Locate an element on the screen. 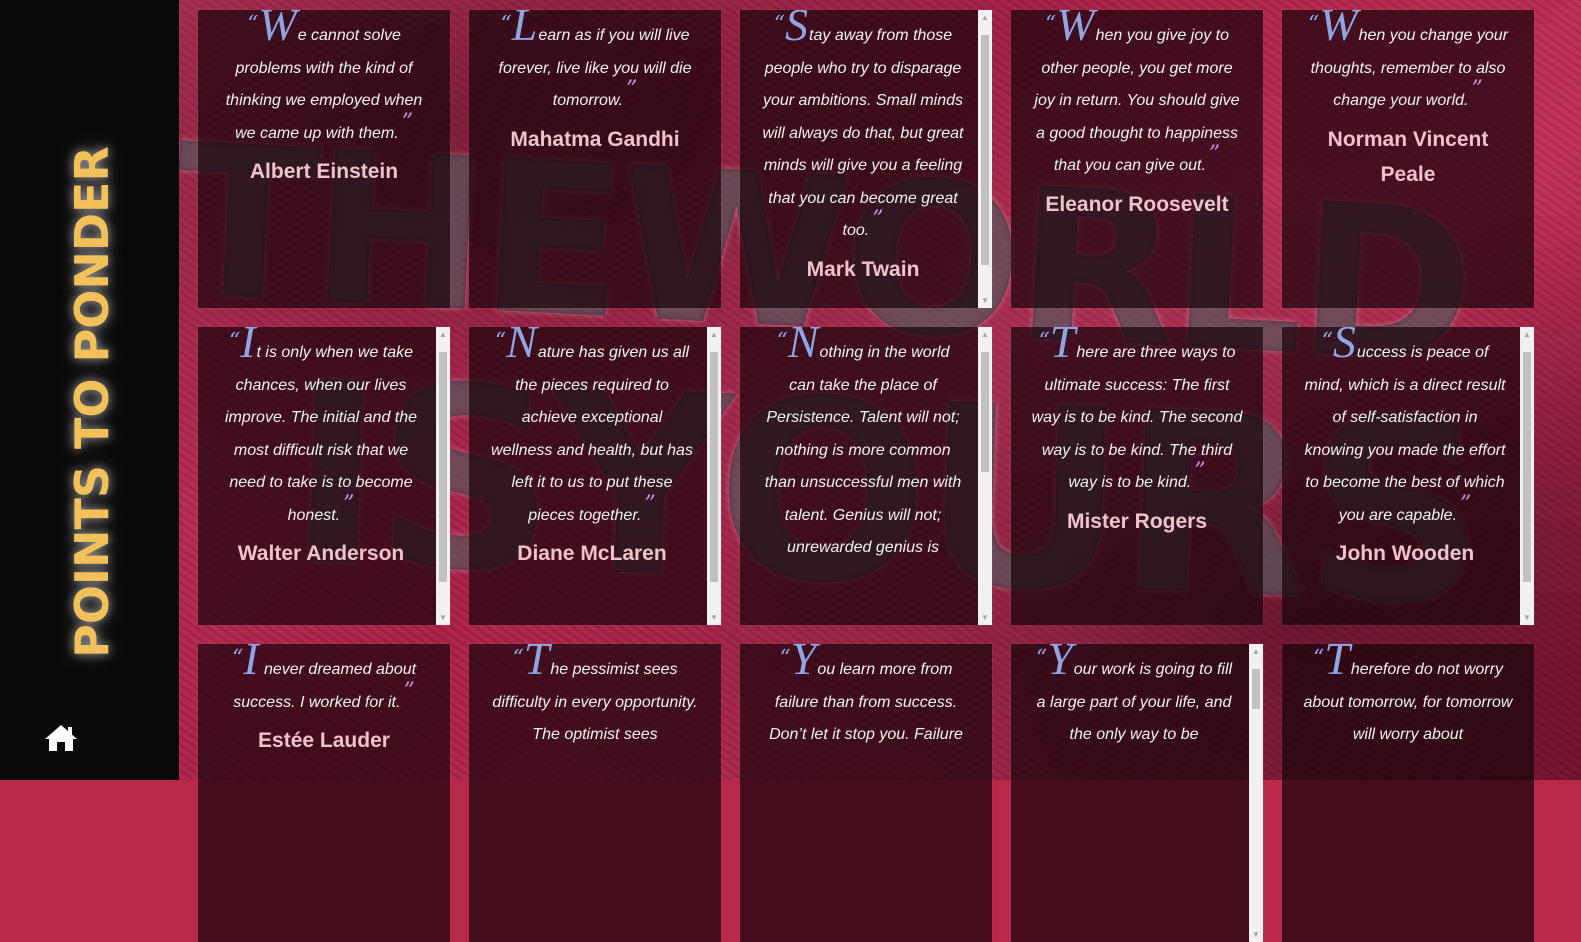  quote-initial: T is located at coordinates (1337, 664).